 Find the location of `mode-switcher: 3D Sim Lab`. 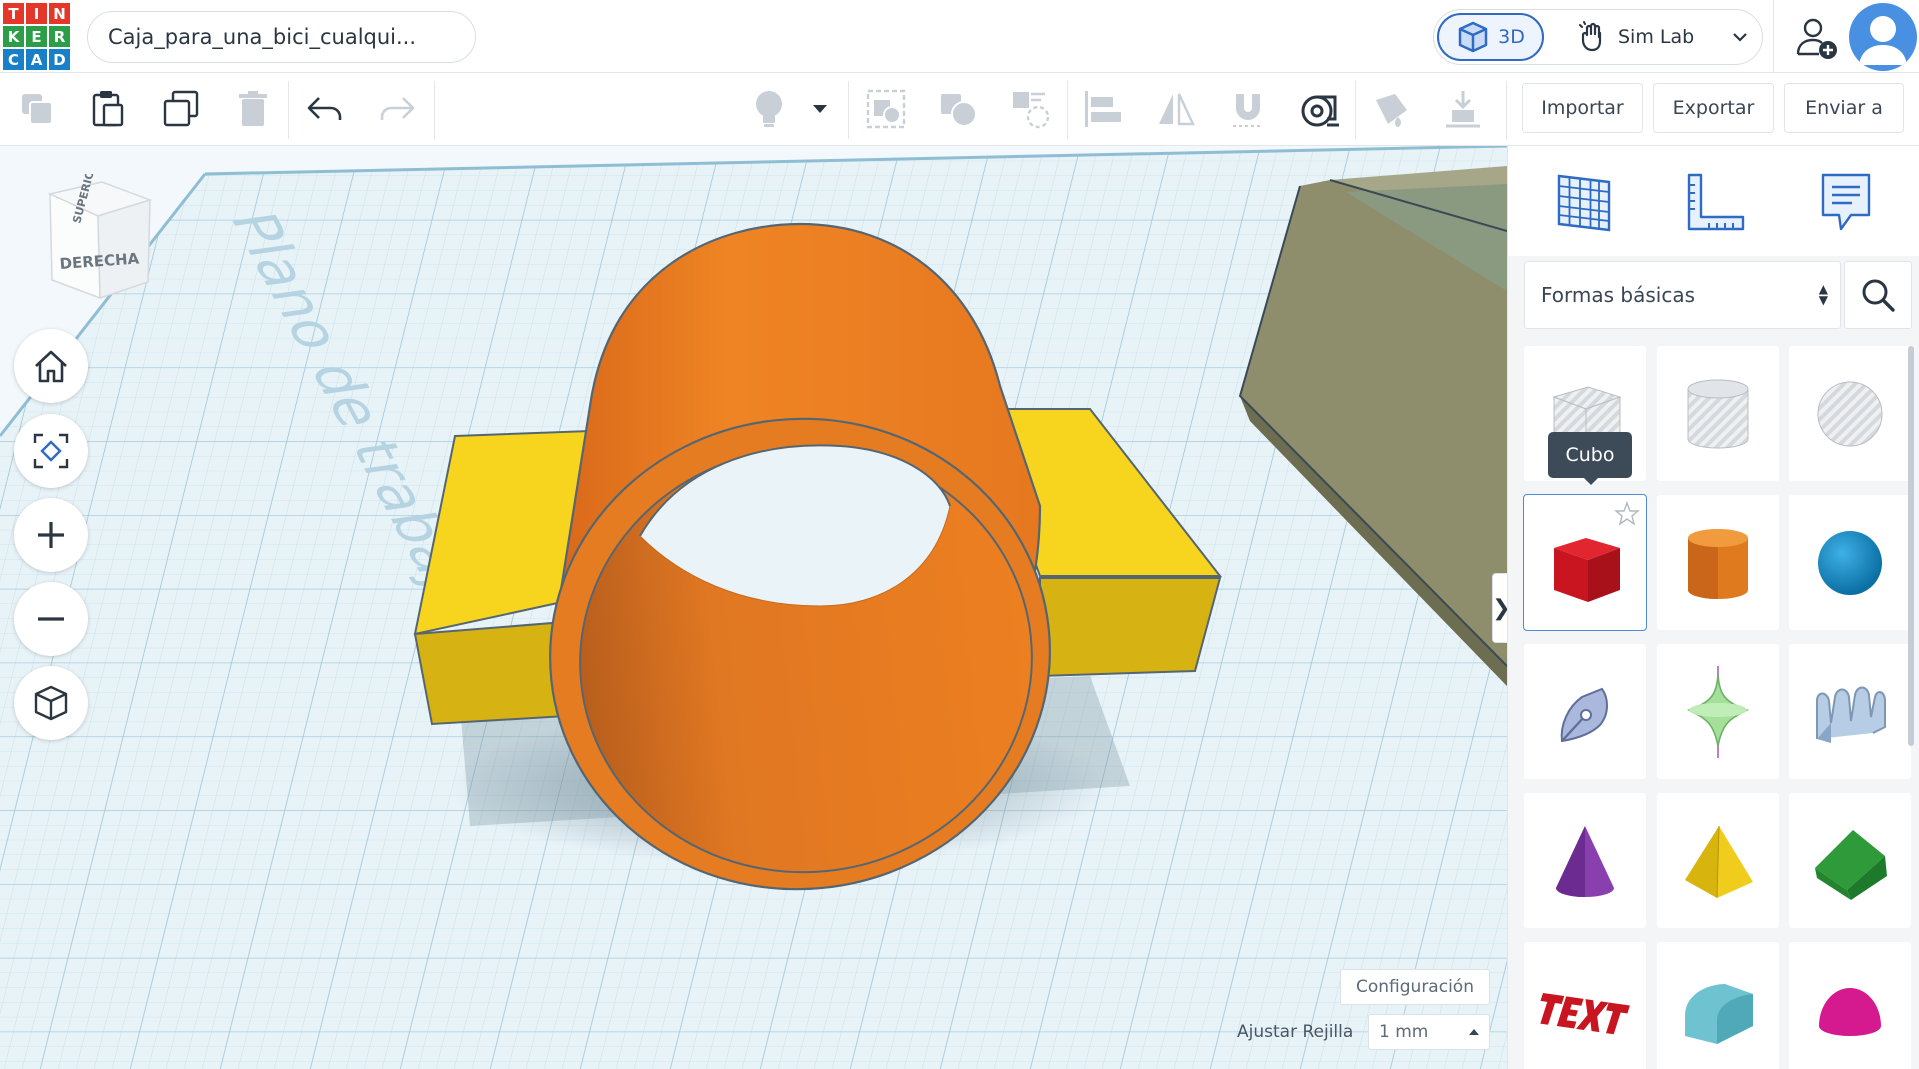

mode-switcher: 3D Sim Lab is located at coordinates (1598, 37).